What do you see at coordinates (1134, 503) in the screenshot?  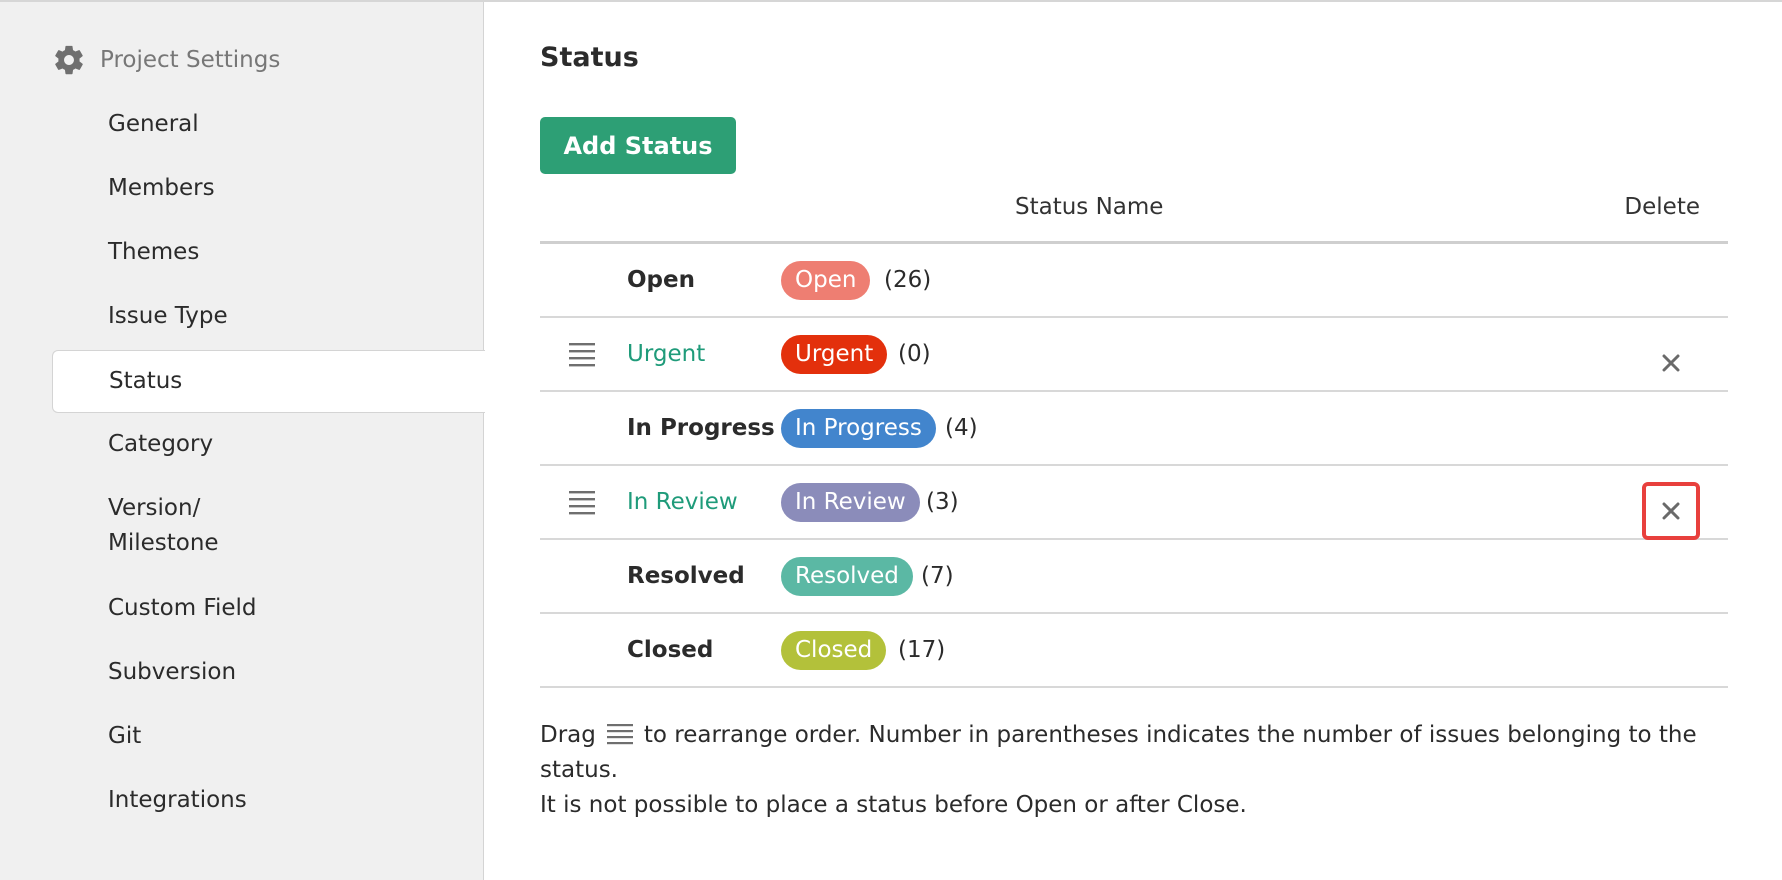 I see `table-row: In Review In Review (3)` at bounding box center [1134, 503].